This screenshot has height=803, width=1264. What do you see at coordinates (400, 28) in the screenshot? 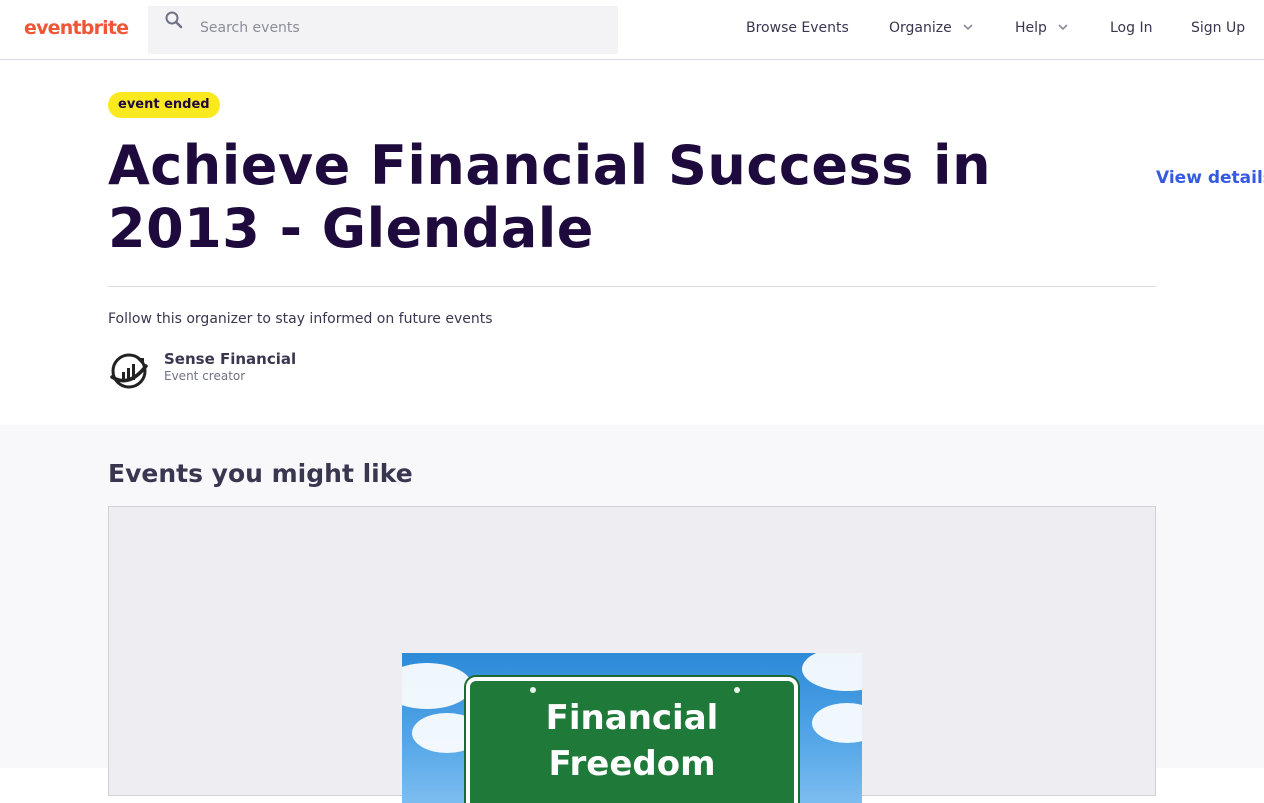
I see `search-input` at bounding box center [400, 28].